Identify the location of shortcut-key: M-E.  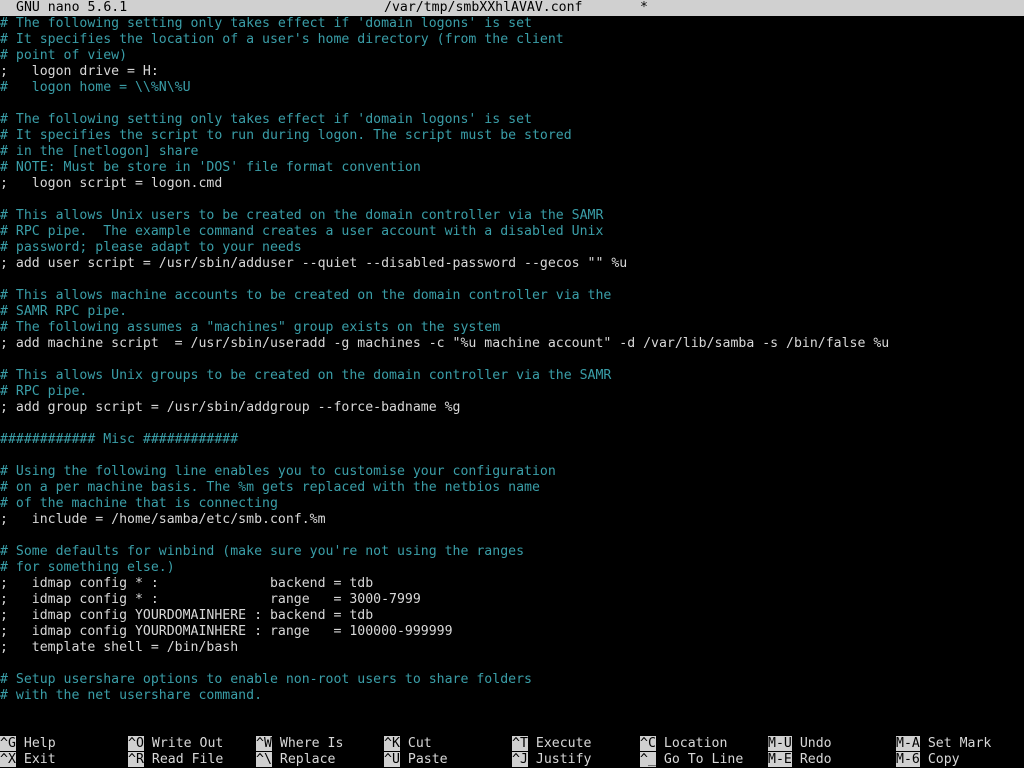
(780, 759).